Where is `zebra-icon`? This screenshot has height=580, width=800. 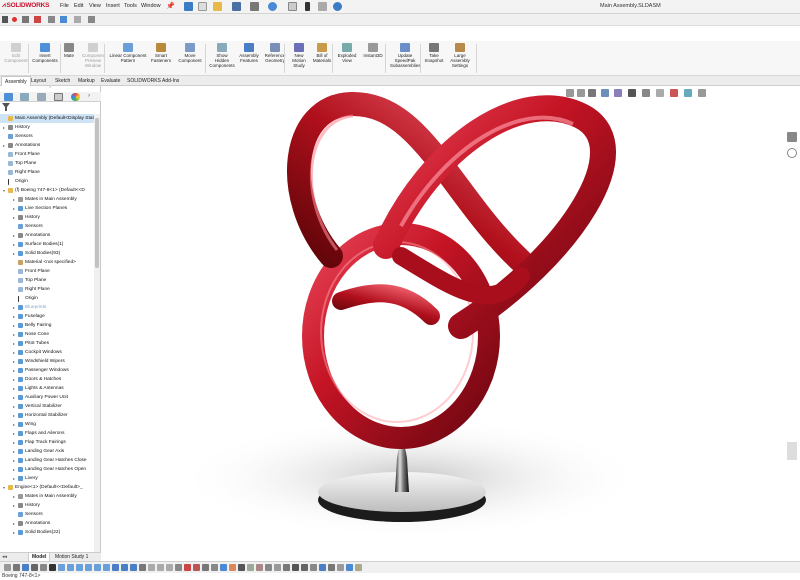 zebra-icon is located at coordinates (241, 567).